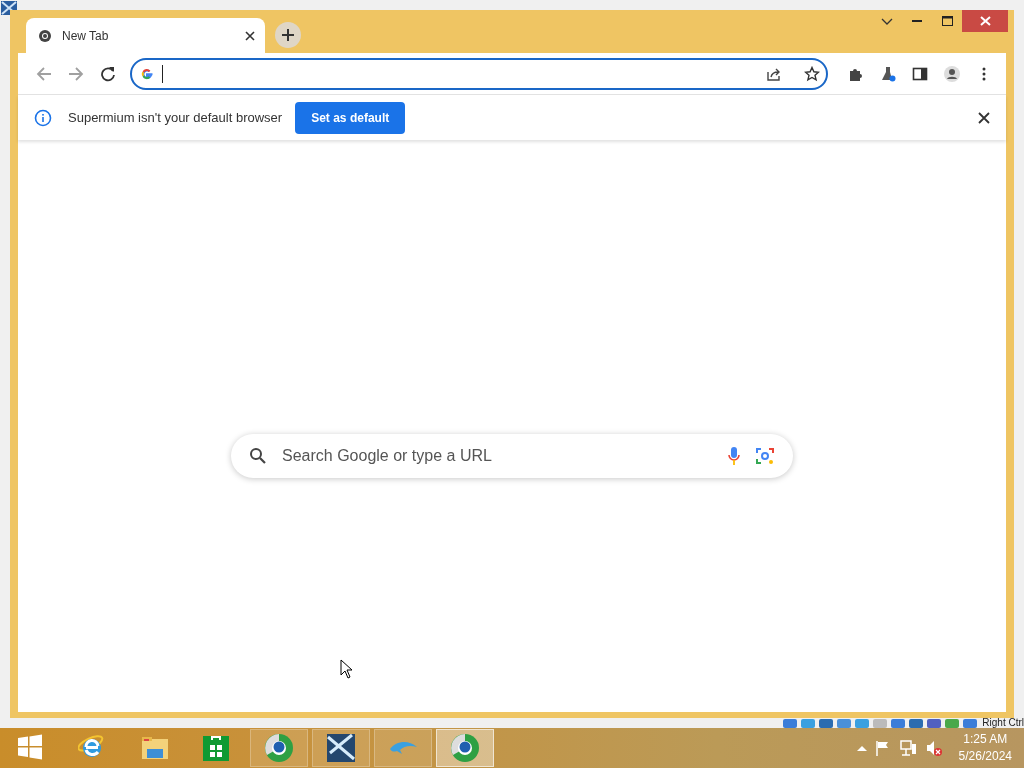 This screenshot has width=1024, height=768. What do you see at coordinates (765, 456) in the screenshot?
I see `camera-icon` at bounding box center [765, 456].